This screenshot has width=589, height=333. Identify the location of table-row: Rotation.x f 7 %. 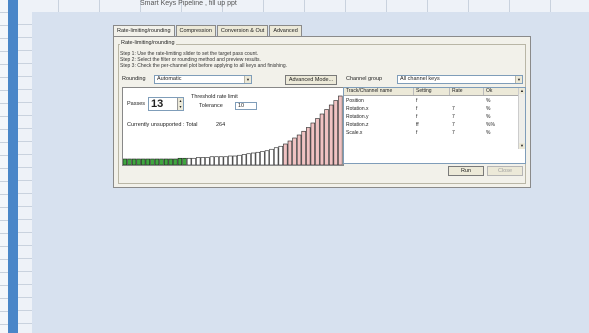
(432, 109).